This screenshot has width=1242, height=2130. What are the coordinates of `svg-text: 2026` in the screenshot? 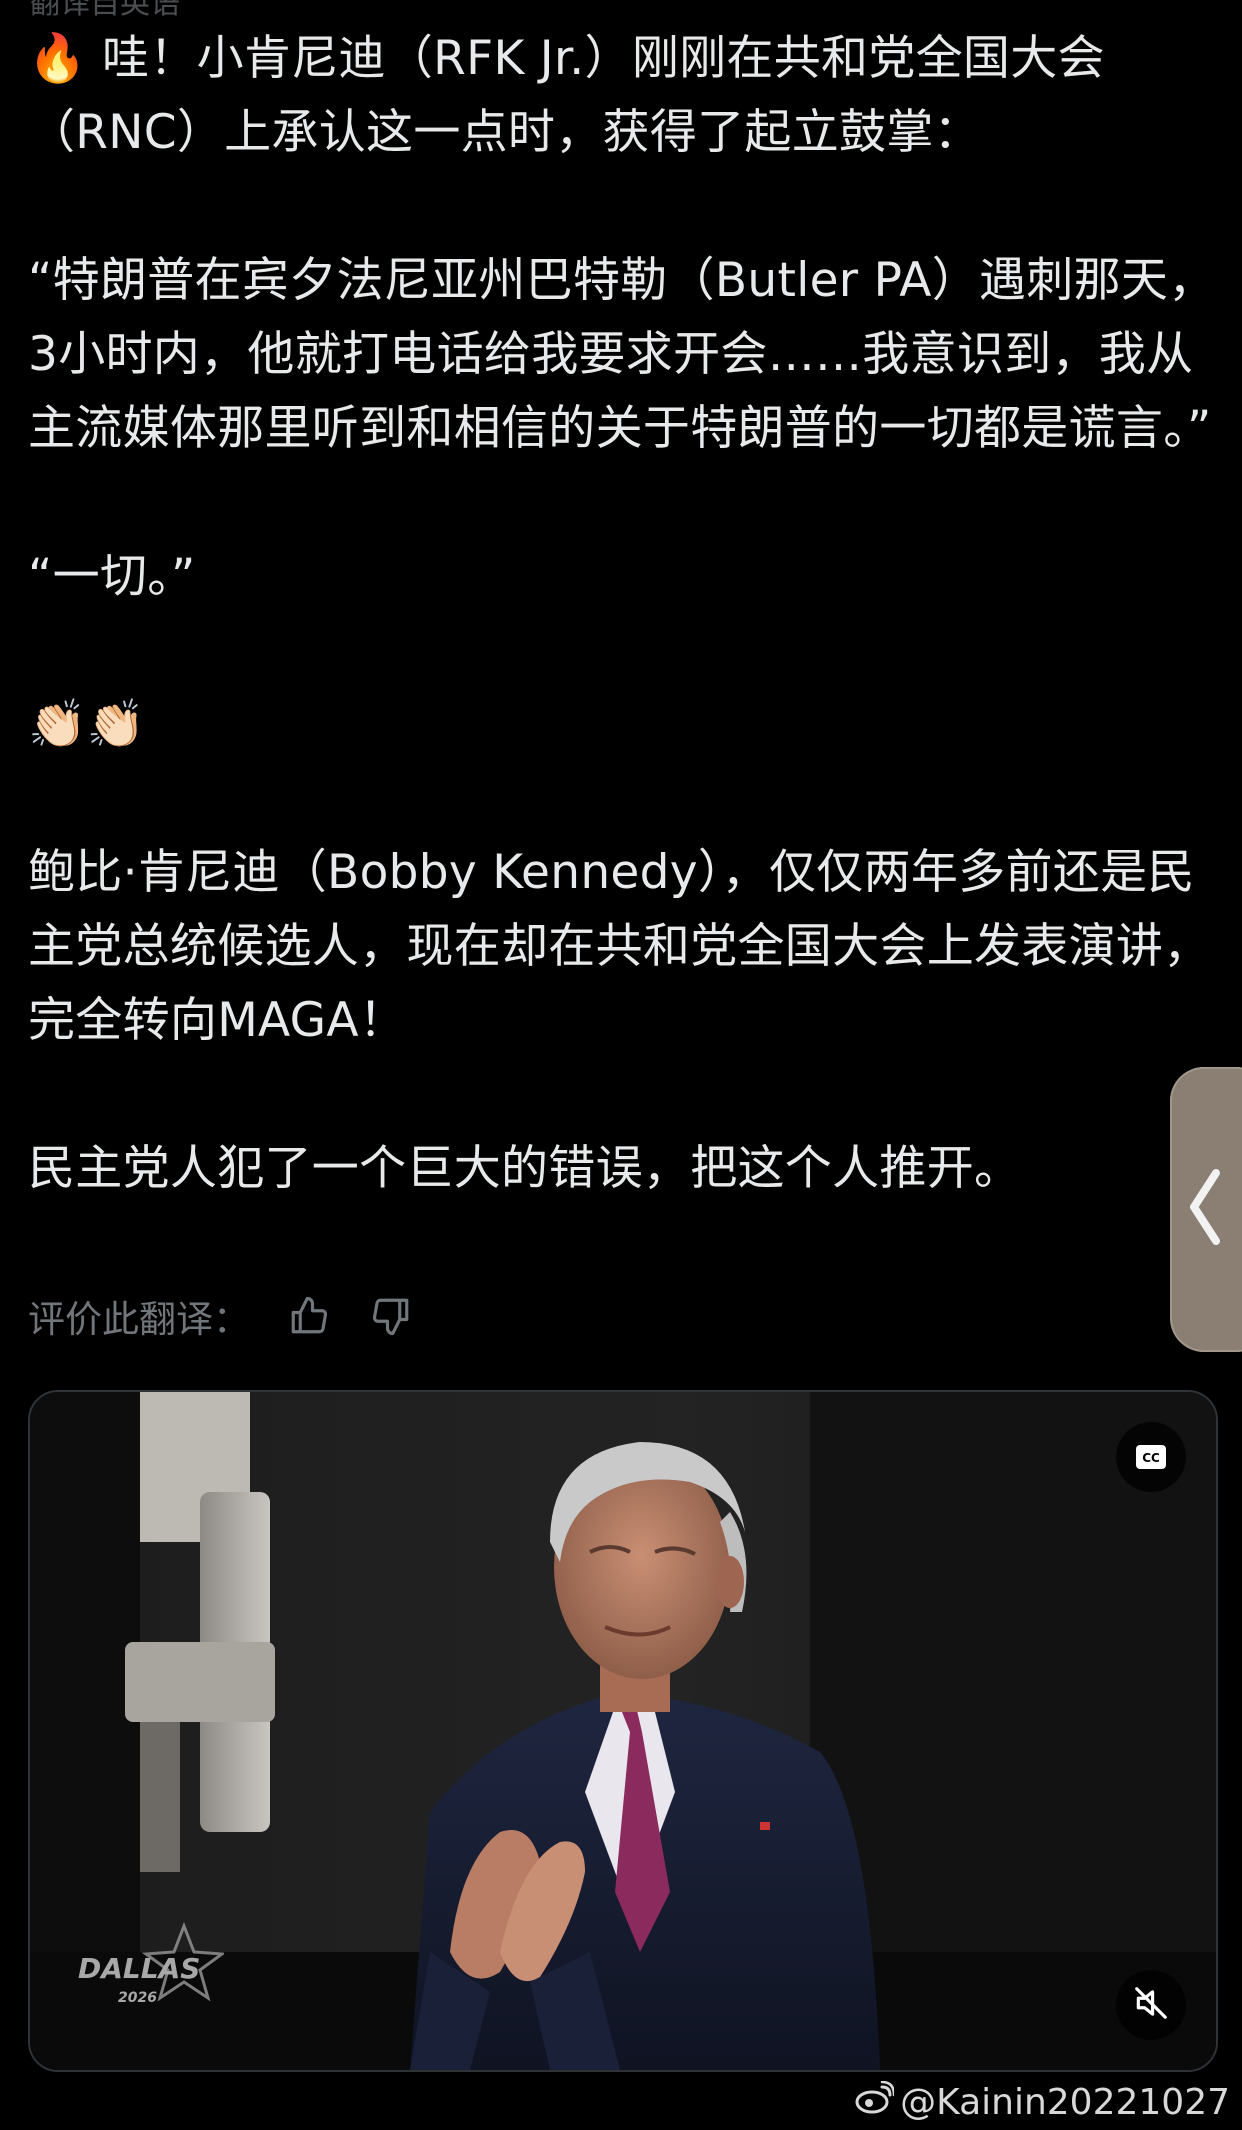 It's located at (137, 1998).